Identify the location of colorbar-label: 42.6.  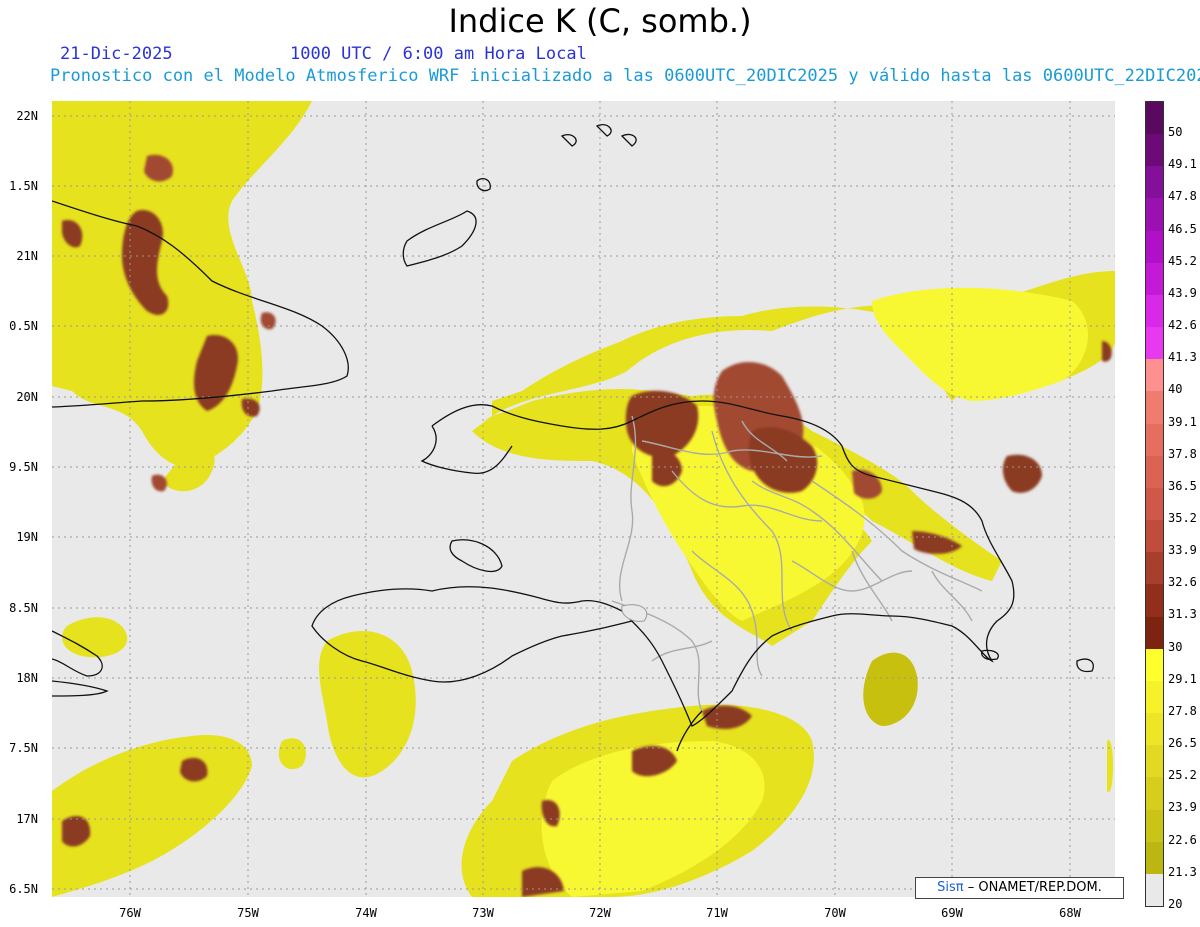
(1182, 325).